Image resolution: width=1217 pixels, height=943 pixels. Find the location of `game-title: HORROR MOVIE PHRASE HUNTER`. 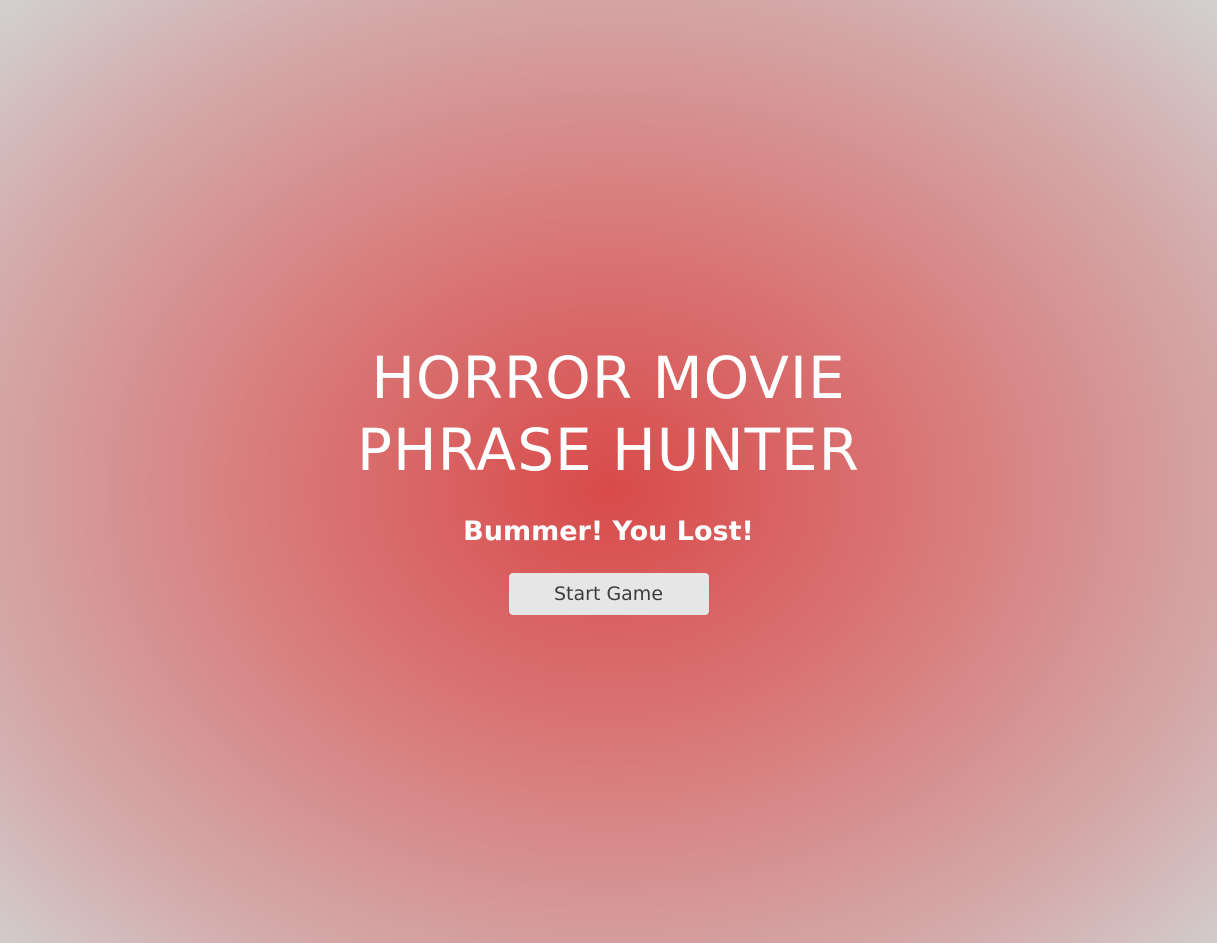

game-title: HORROR MOVIE PHRASE HUNTER is located at coordinates (609, 414).